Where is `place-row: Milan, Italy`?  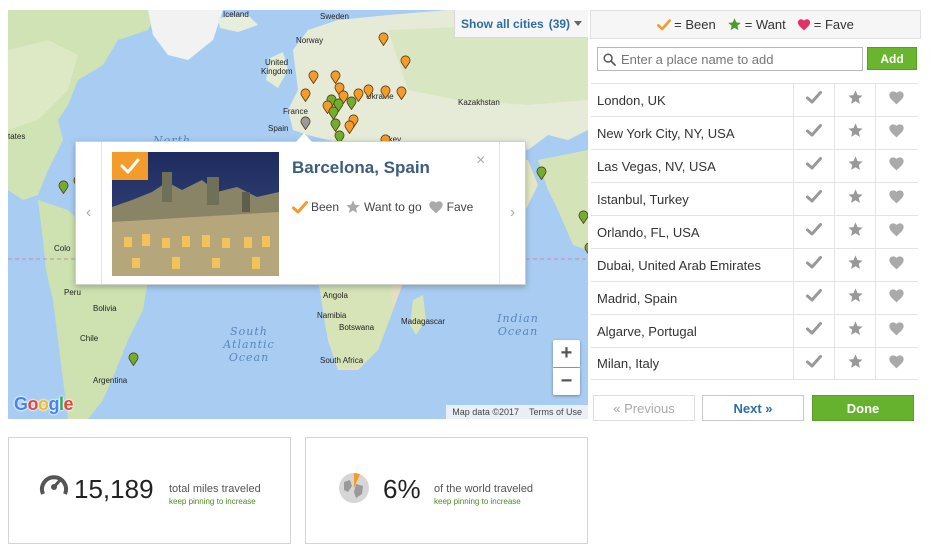 place-row: Milan, Italy is located at coordinates (754, 363).